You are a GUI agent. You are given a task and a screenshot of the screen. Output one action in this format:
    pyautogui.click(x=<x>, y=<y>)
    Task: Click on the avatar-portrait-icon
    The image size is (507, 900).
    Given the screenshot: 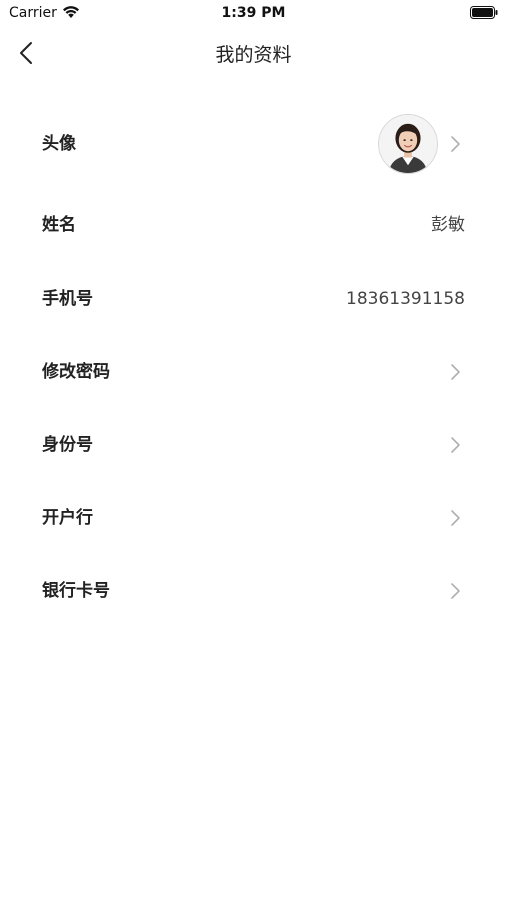 What is the action you would take?
    pyautogui.click(x=408, y=144)
    